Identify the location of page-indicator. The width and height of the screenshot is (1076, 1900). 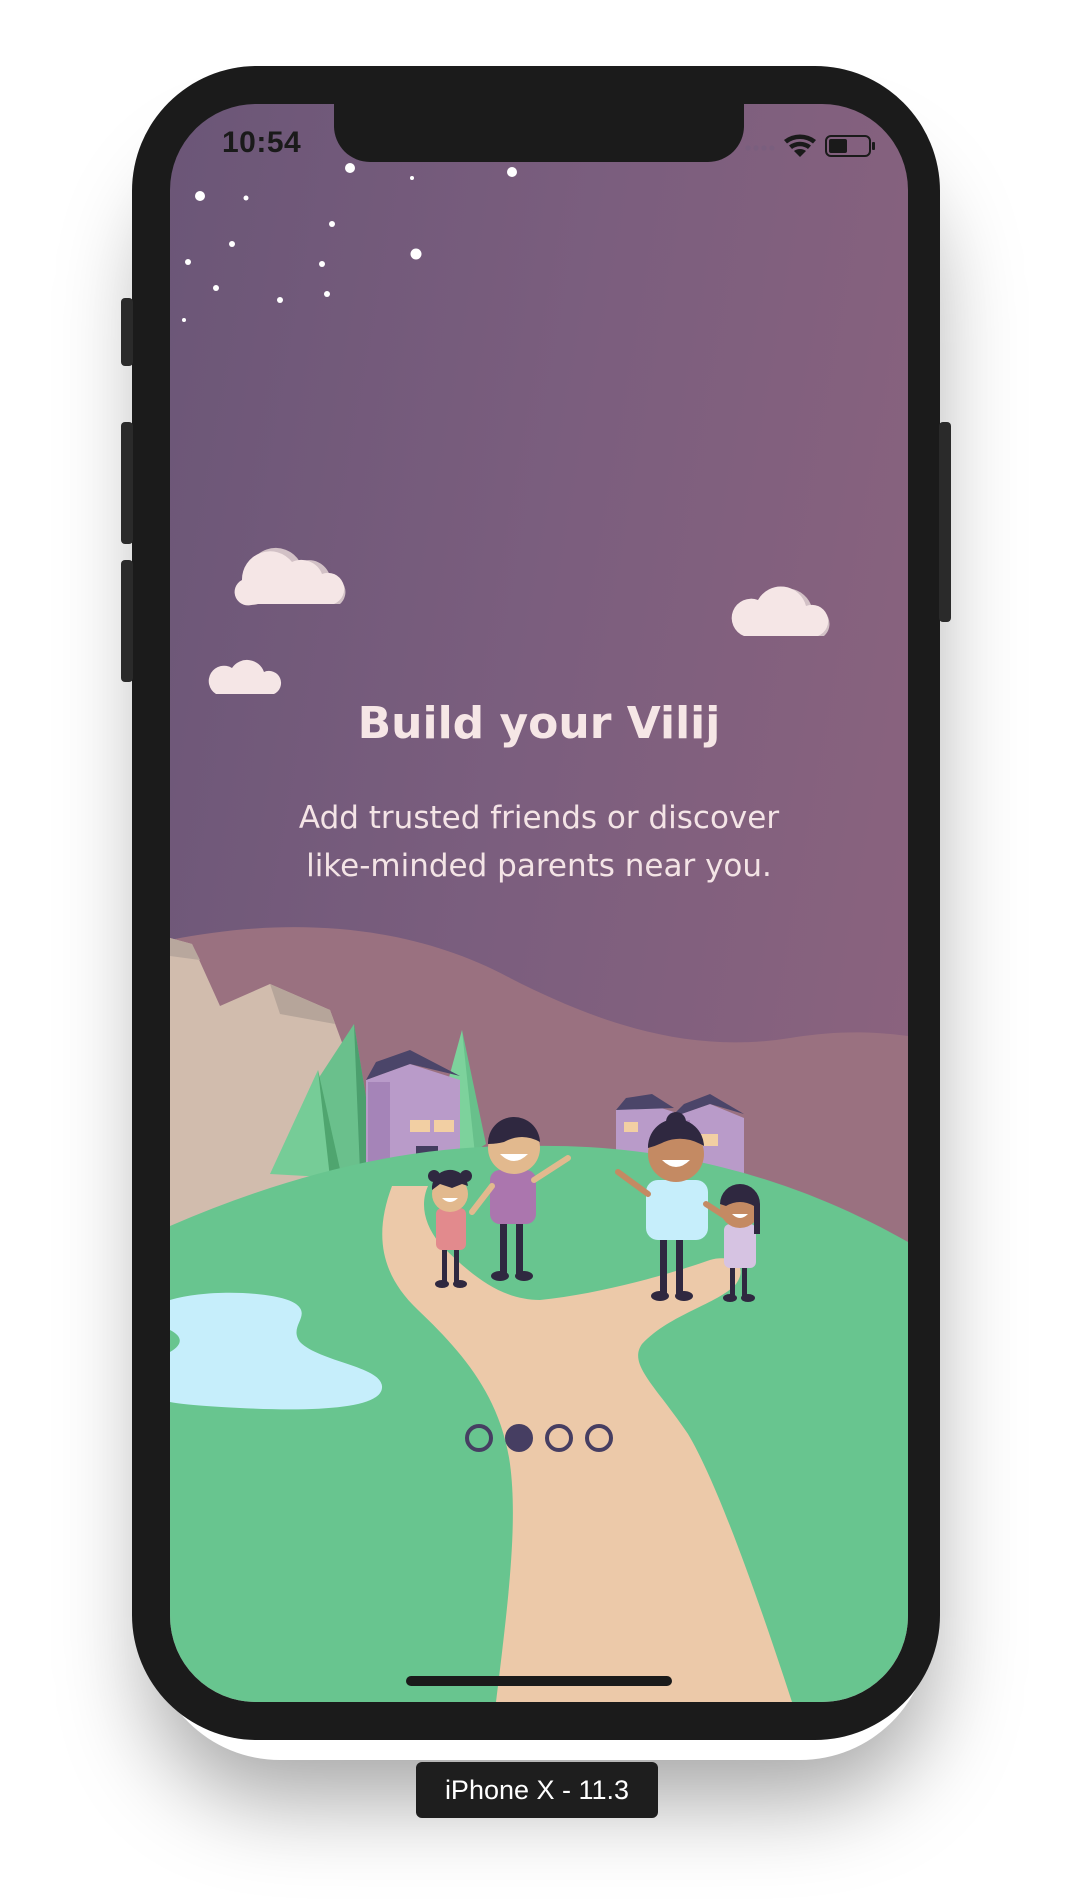
(539, 1438).